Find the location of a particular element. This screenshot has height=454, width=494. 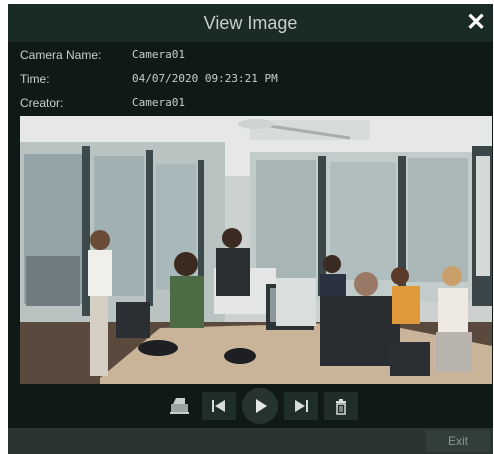

creator-row: Creator: Camera01 is located at coordinates (250, 104).